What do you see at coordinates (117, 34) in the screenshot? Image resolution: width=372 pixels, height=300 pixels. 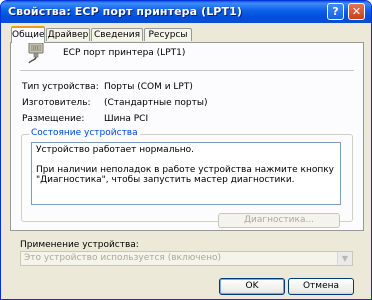 I see `tab-details: Сведения` at bounding box center [117, 34].